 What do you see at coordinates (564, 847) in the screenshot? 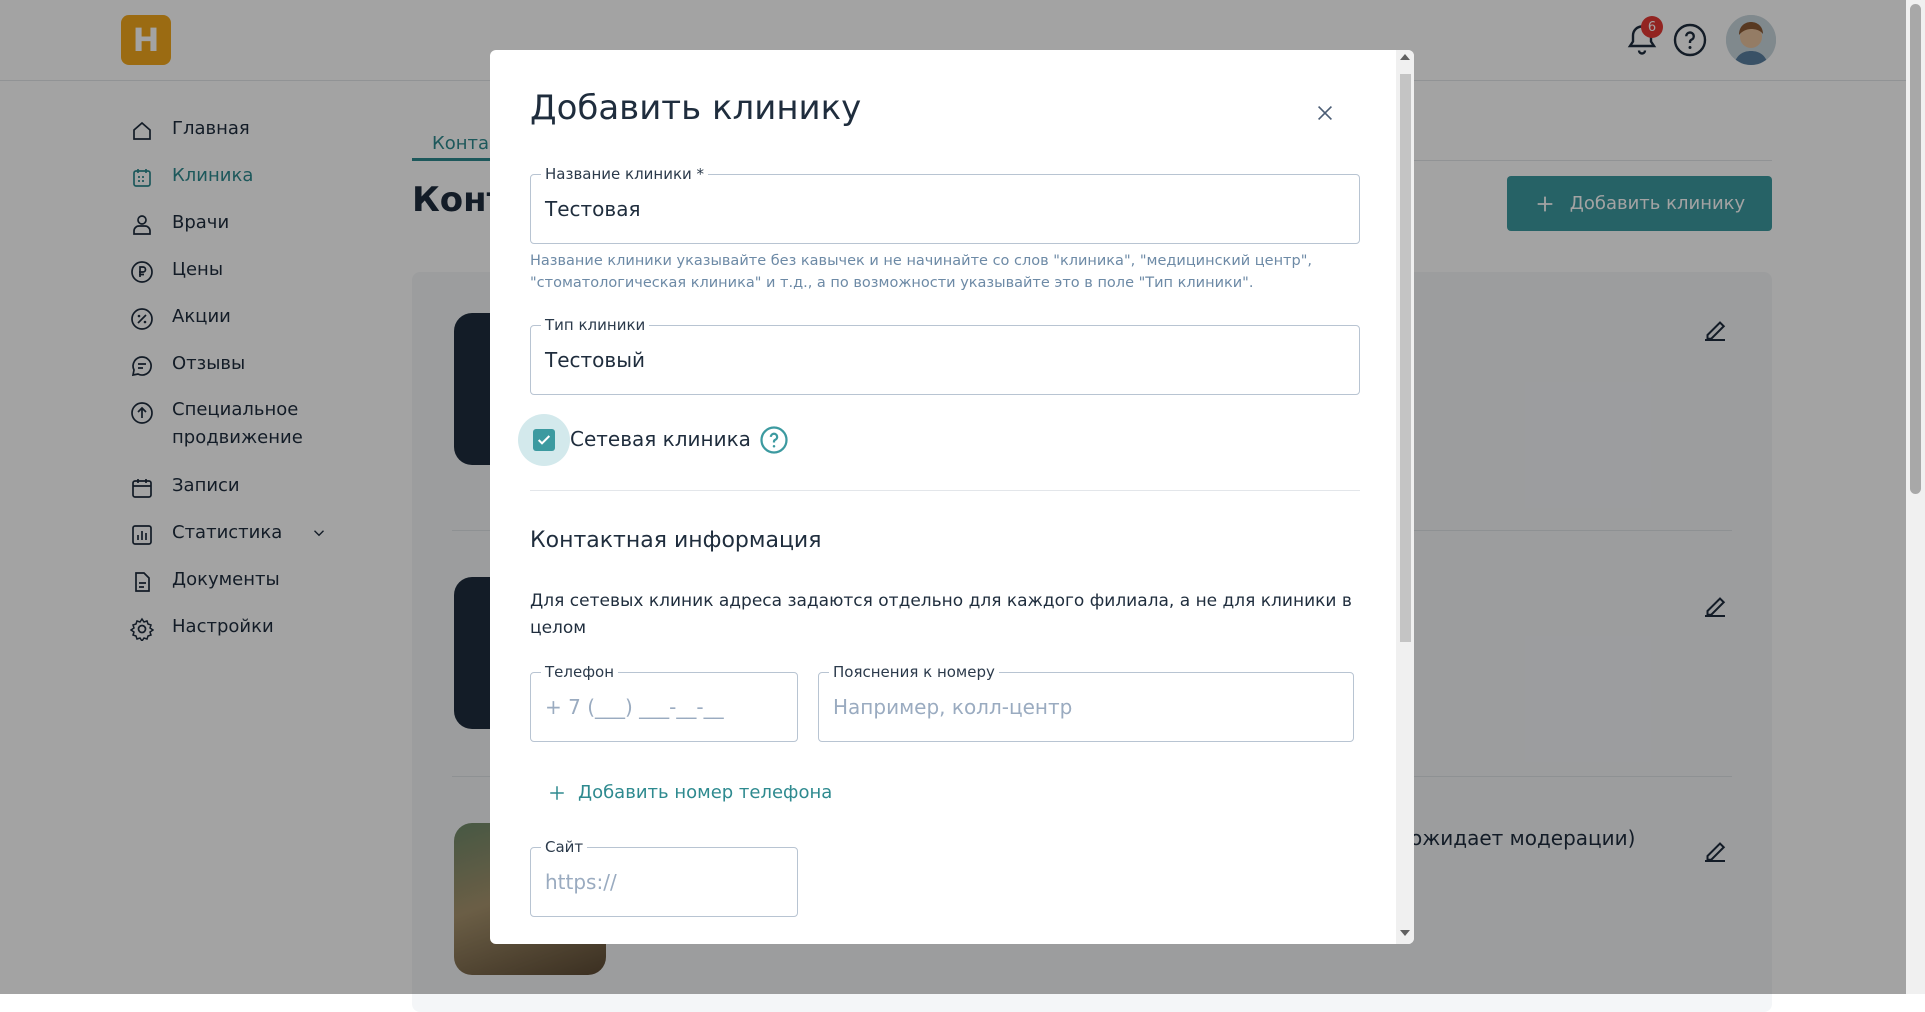
I see `site-label: Сайт` at bounding box center [564, 847].